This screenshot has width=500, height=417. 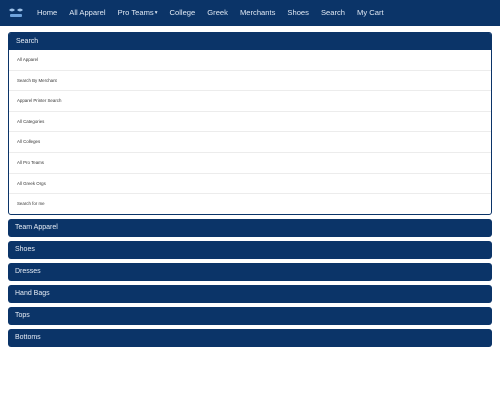 What do you see at coordinates (250, 121) in the screenshot?
I see `search-link-all-categories: All Categories` at bounding box center [250, 121].